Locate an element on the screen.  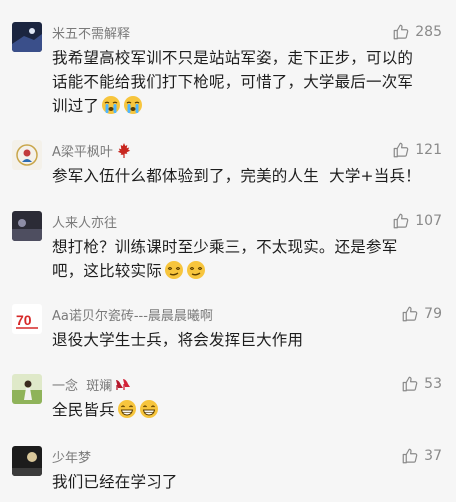
like-button: 37 is located at coordinates (421, 456).